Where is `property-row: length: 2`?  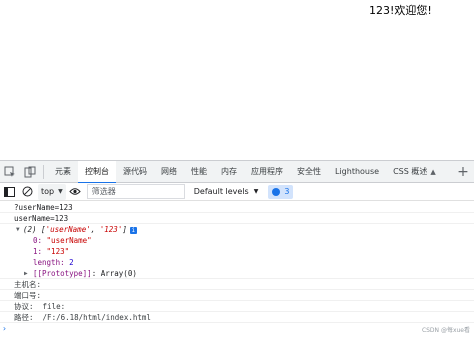 property-row: length: 2 is located at coordinates (53, 262).